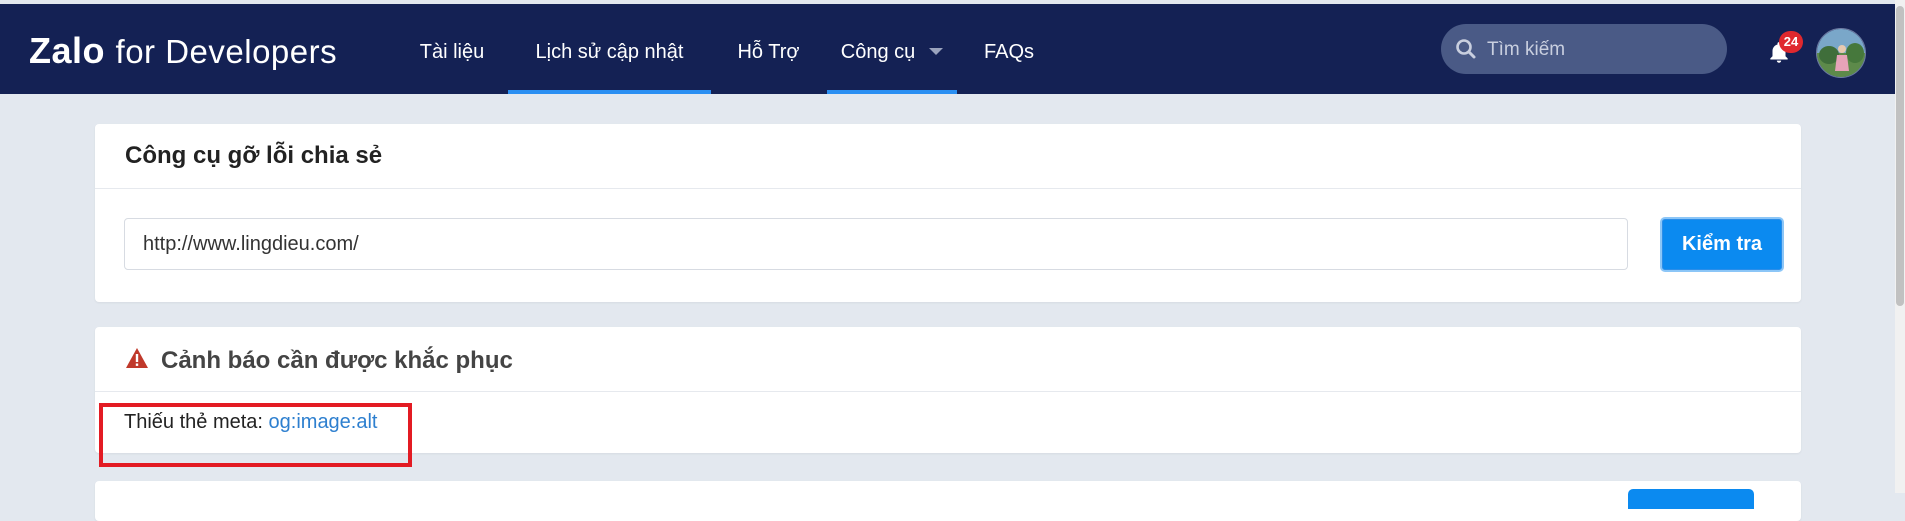  I want to click on nav-label: FAQs, so click(1008, 52).